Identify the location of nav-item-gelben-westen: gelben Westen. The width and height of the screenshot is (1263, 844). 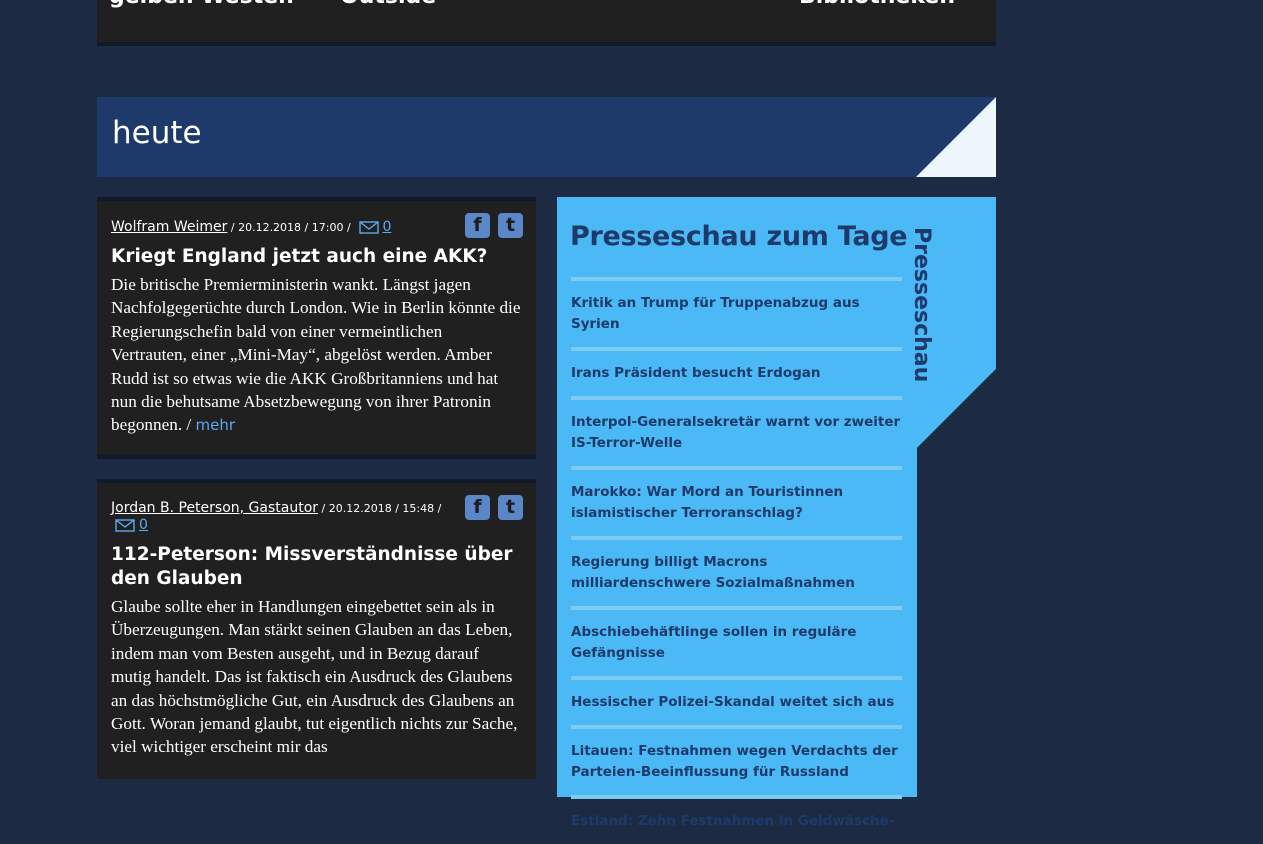
(201, 4).